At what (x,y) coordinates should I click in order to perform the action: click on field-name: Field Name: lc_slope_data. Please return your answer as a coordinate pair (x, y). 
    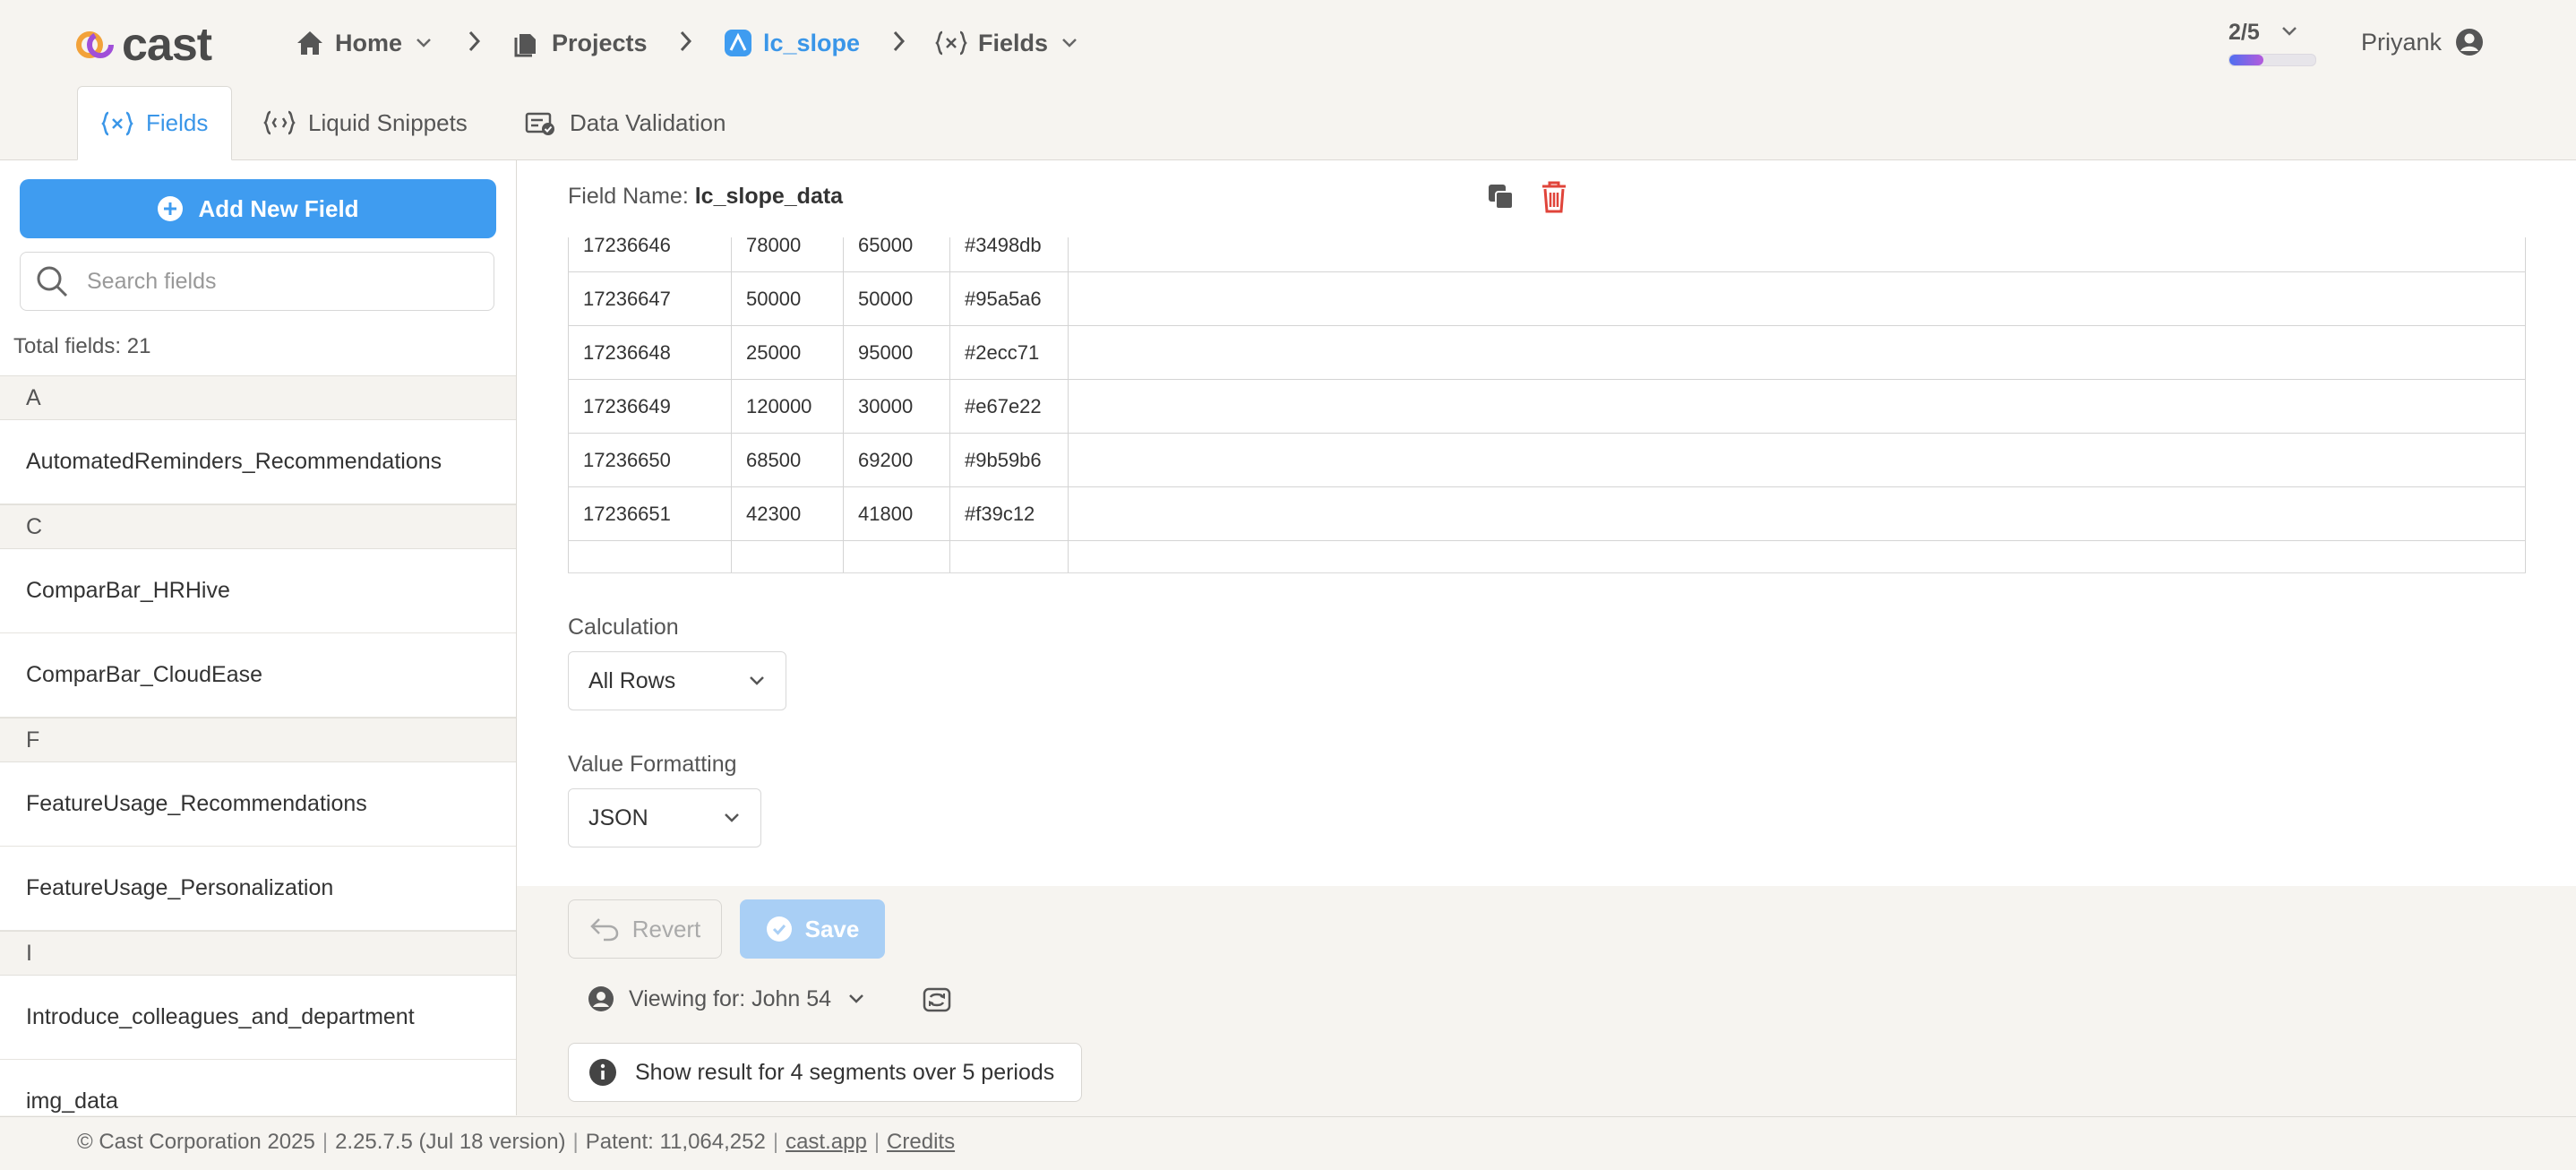
    Looking at the image, I should click on (705, 197).